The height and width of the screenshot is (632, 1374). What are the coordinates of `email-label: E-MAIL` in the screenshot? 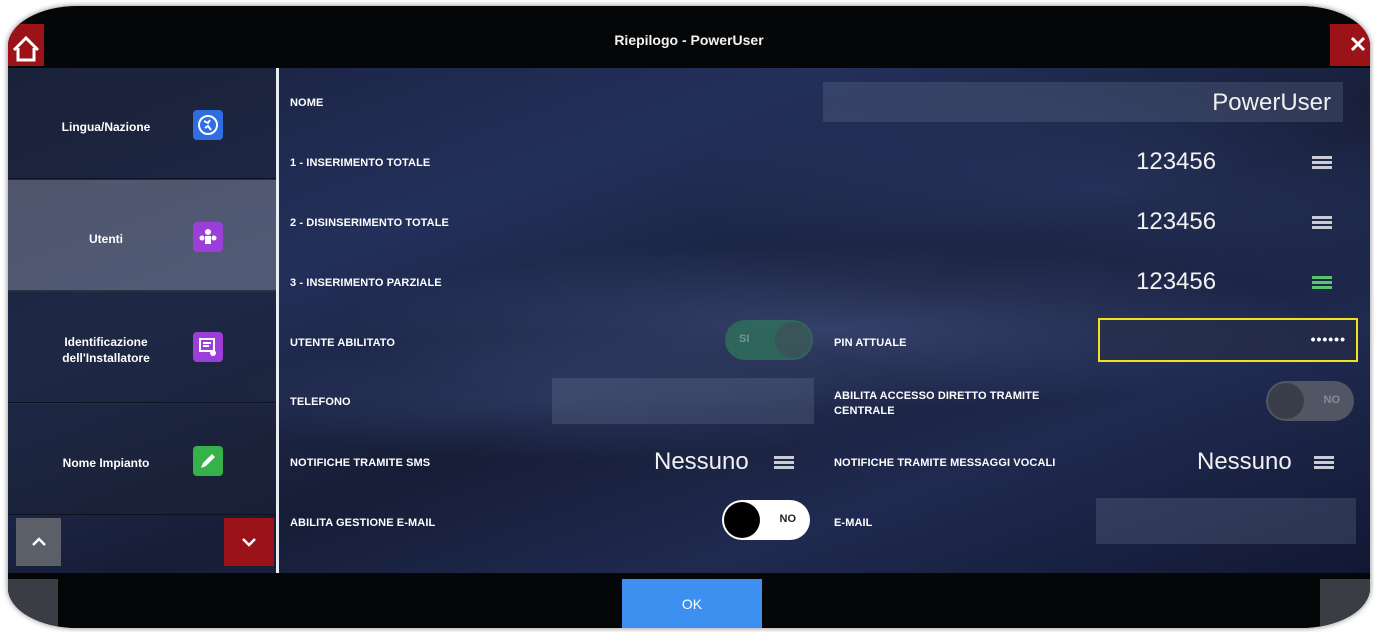 It's located at (853, 523).